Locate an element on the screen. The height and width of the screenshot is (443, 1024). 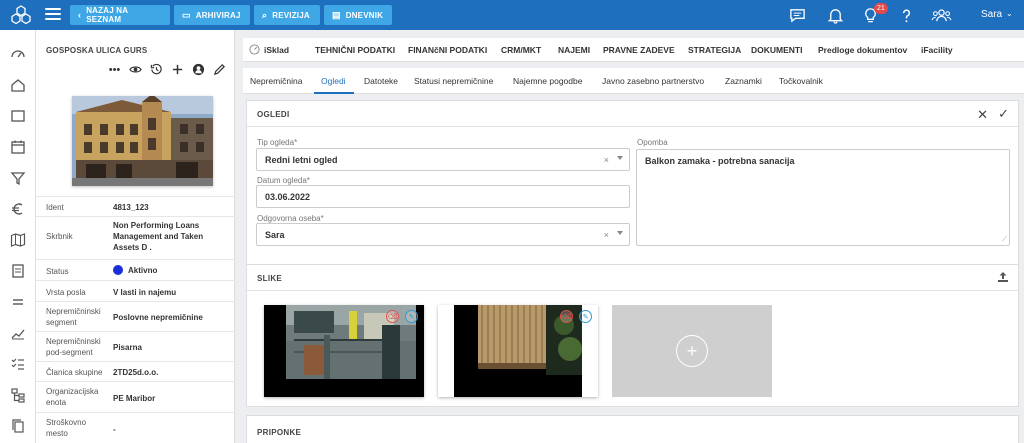
resize-handle-icon: ⟋ is located at coordinates (1004, 240).